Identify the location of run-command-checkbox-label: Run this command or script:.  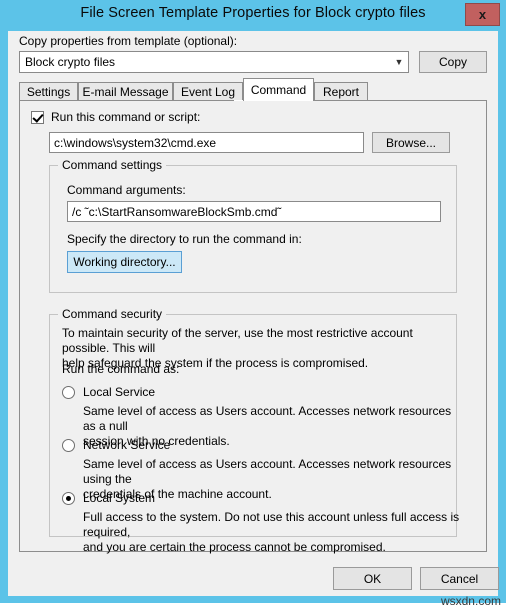
(126, 117).